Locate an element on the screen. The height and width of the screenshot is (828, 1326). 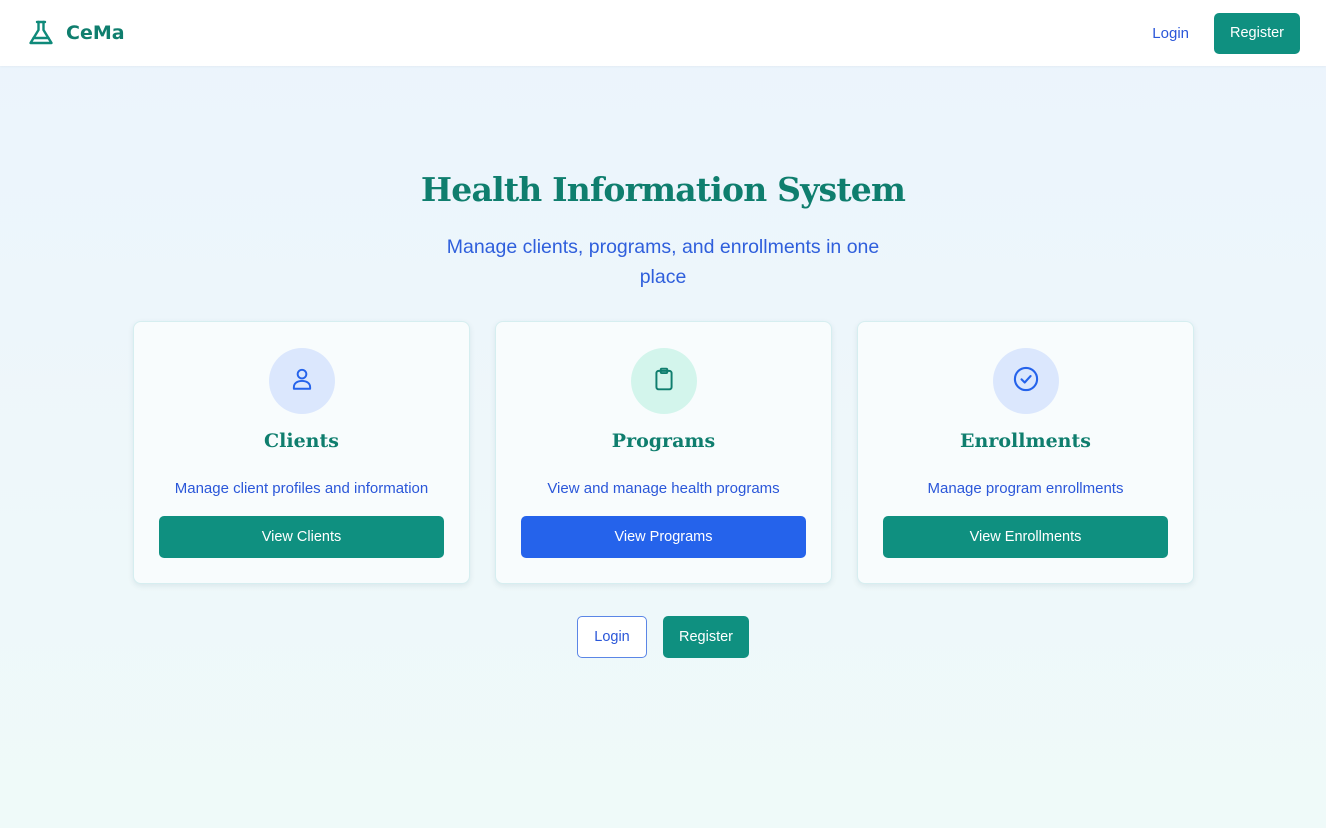
top-navbar: CeMa Login Register is located at coordinates (663, 33).